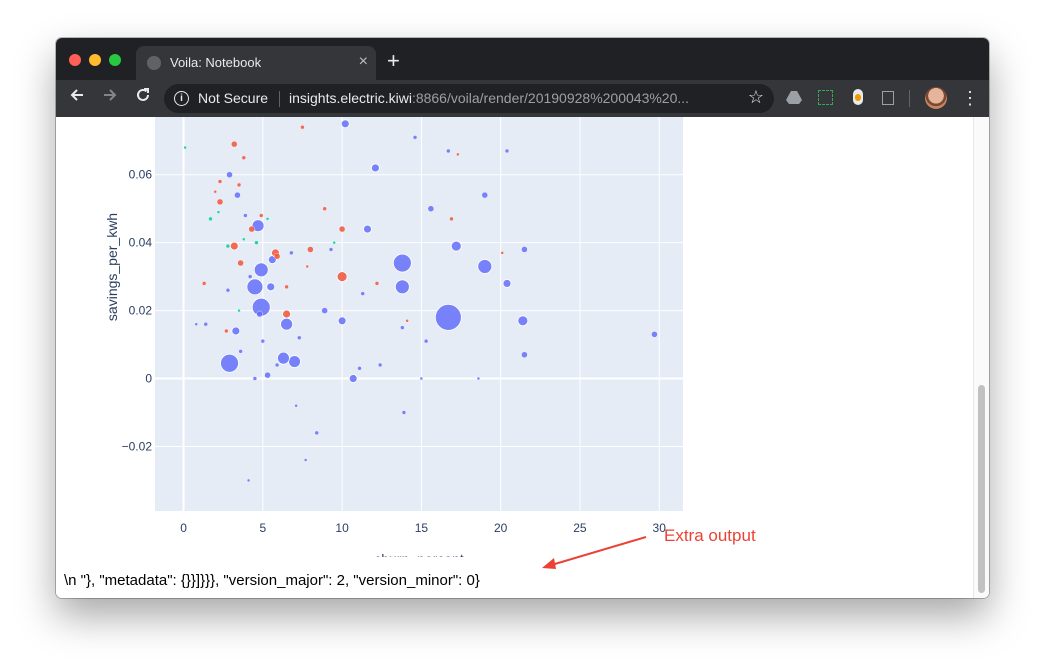 This screenshot has height=672, width=1045. I want to click on annotation-arrow, so click(594, 552).